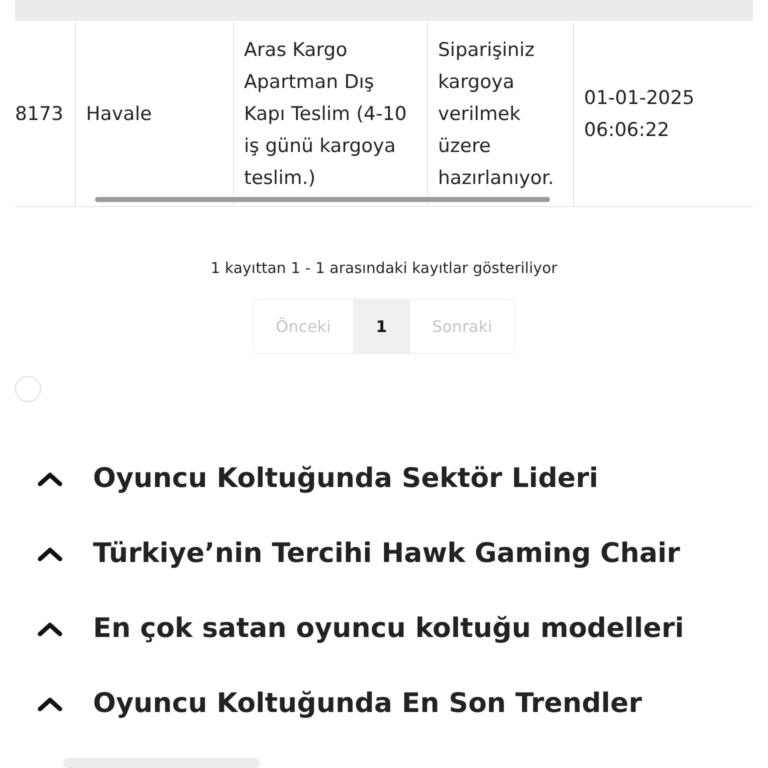 The height and width of the screenshot is (768, 768). I want to click on accordion-title: Oyuncu Koltuğunda Sektör Lideri, so click(345, 479).